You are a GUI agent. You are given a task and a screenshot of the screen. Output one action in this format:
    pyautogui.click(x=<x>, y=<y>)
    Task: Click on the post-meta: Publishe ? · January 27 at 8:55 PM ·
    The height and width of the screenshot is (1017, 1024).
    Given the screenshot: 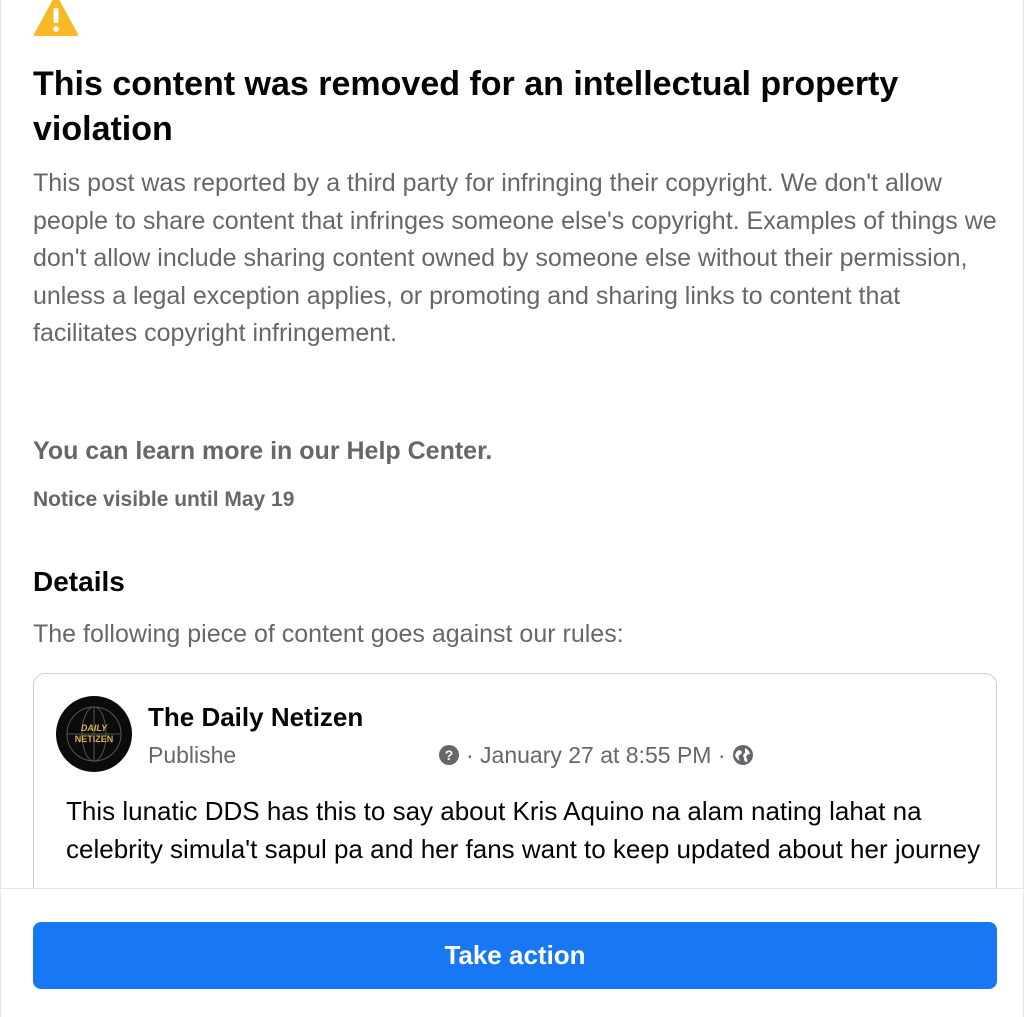 What is the action you would take?
    pyautogui.click(x=548, y=755)
    